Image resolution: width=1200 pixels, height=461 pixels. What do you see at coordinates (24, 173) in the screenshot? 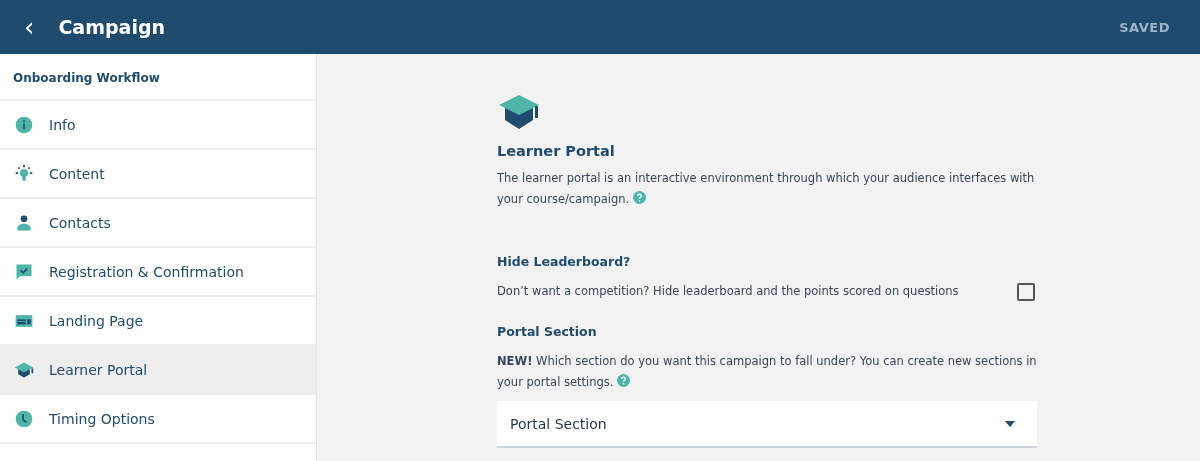
I see `lightbulb-icon` at bounding box center [24, 173].